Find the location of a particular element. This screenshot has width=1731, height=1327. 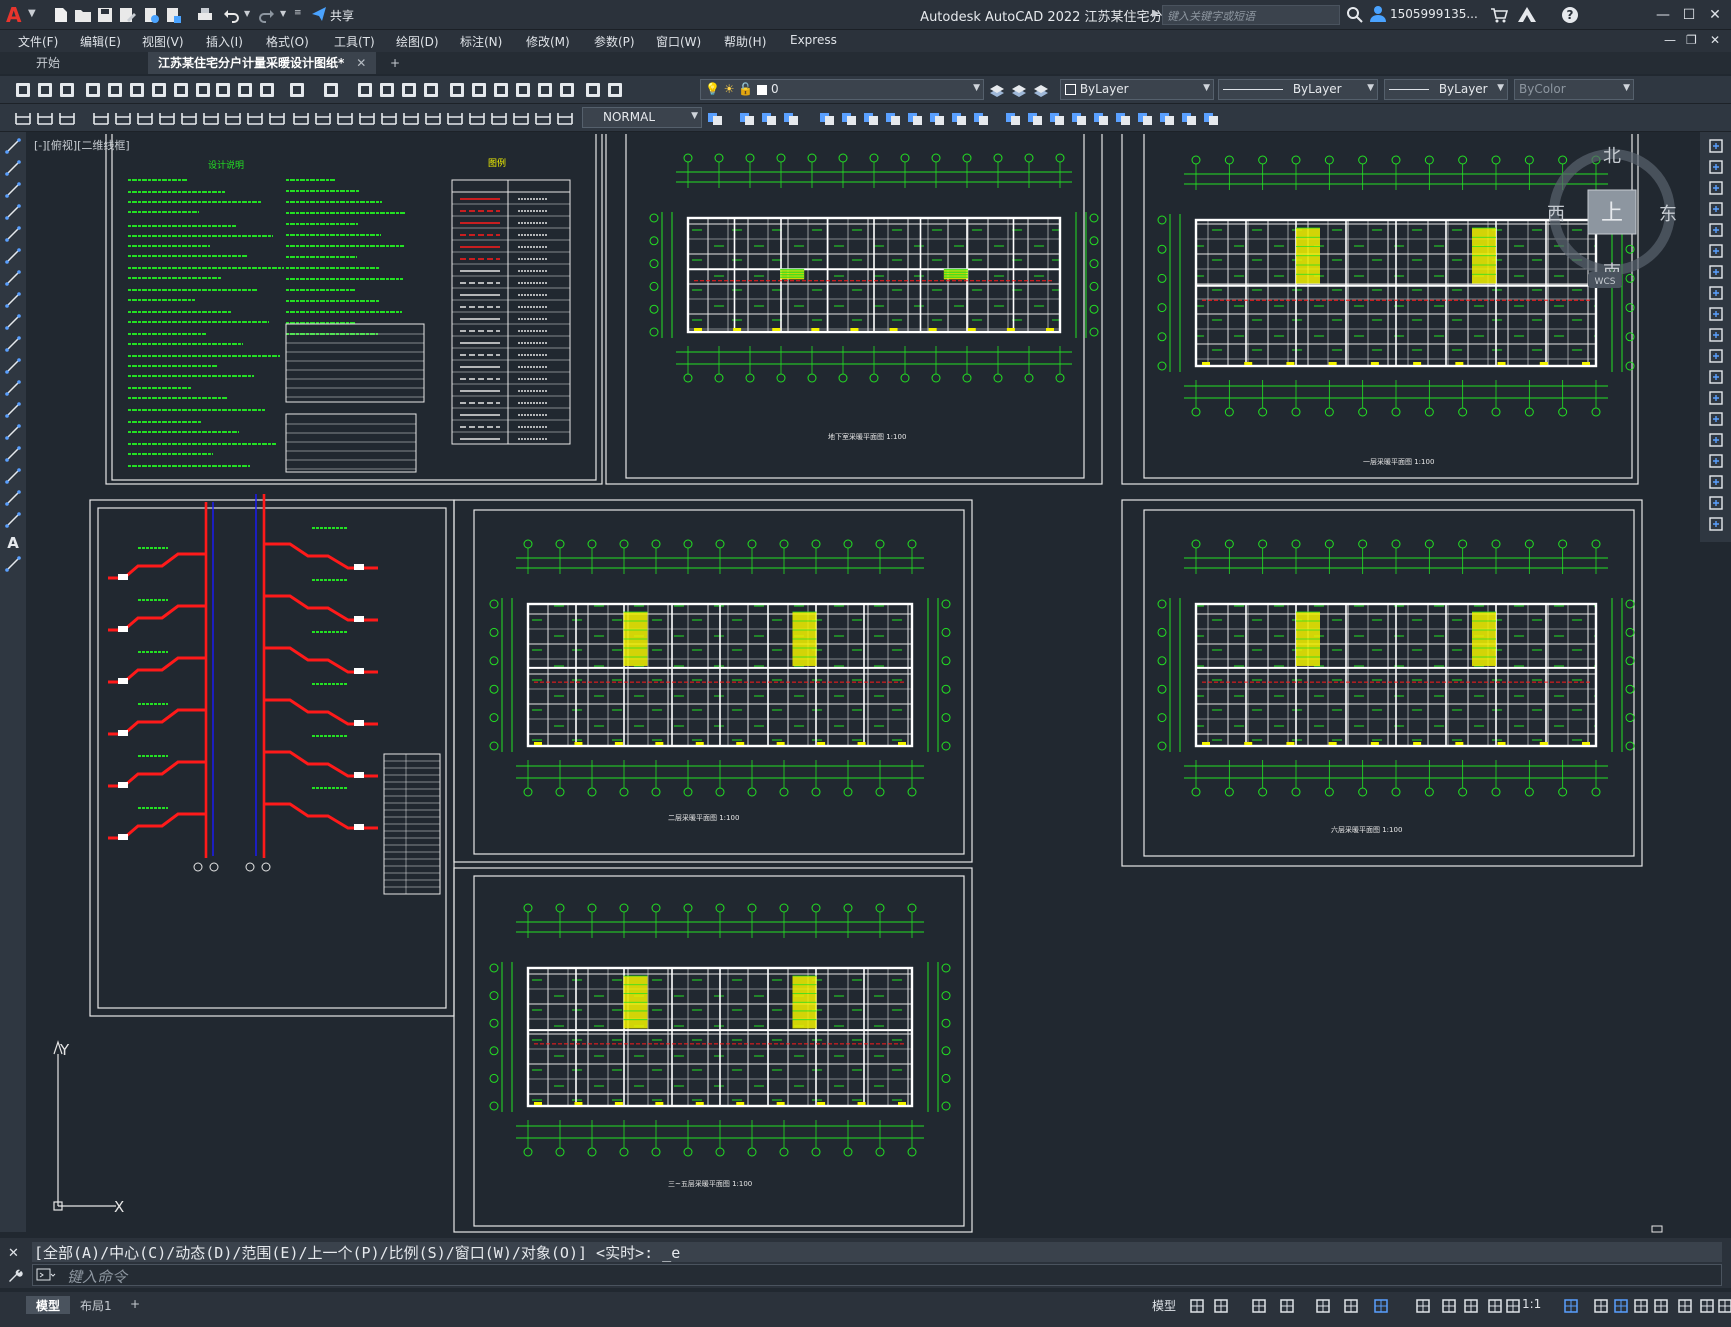

search-icon is located at coordinates (1355, 15).